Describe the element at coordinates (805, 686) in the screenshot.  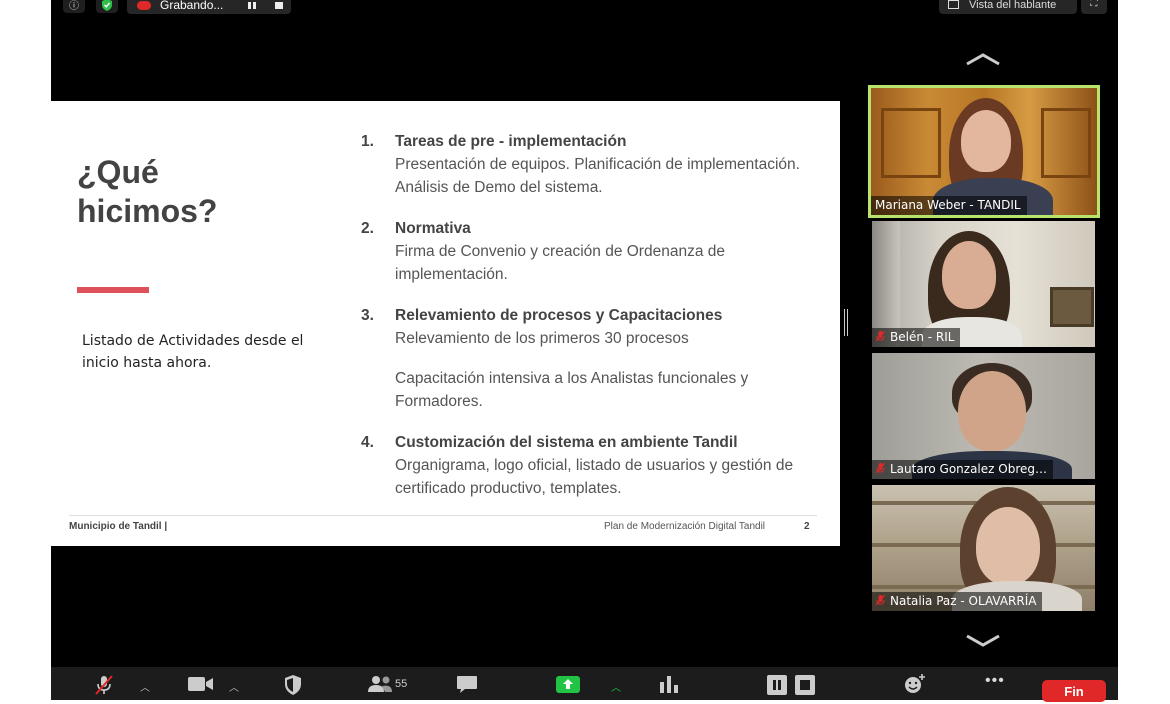
I see `stop-recording-icon` at that location.